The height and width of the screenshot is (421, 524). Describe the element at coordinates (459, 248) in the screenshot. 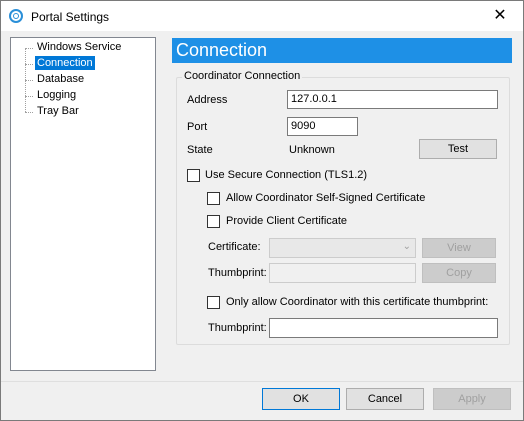

I see `view-button: View` at that location.